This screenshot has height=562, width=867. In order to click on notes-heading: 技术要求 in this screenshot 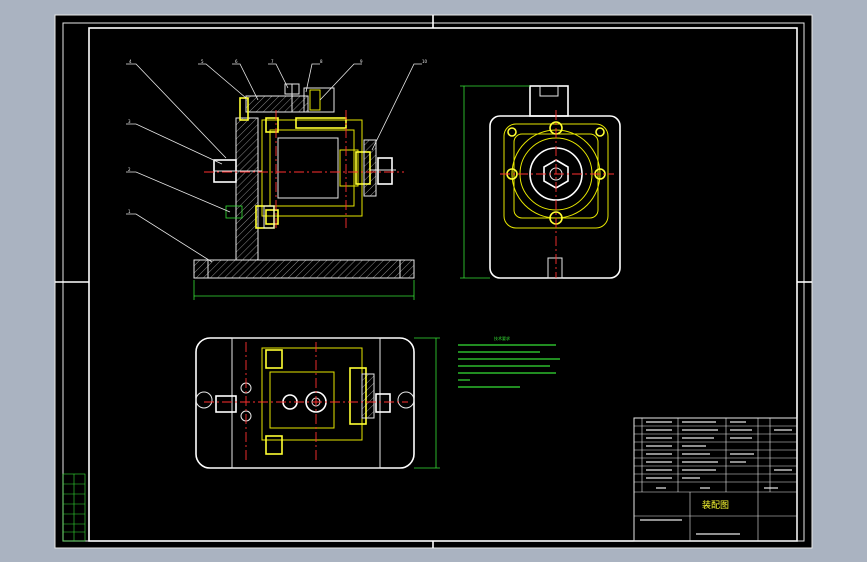, I will do `click(502, 338)`.